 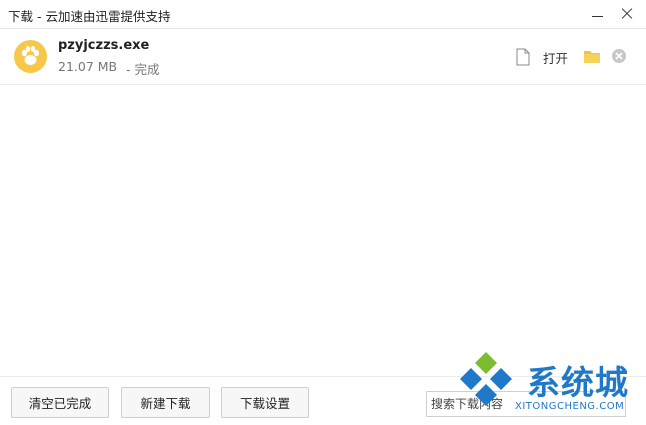 I want to click on remove-icon, so click(x=619, y=56).